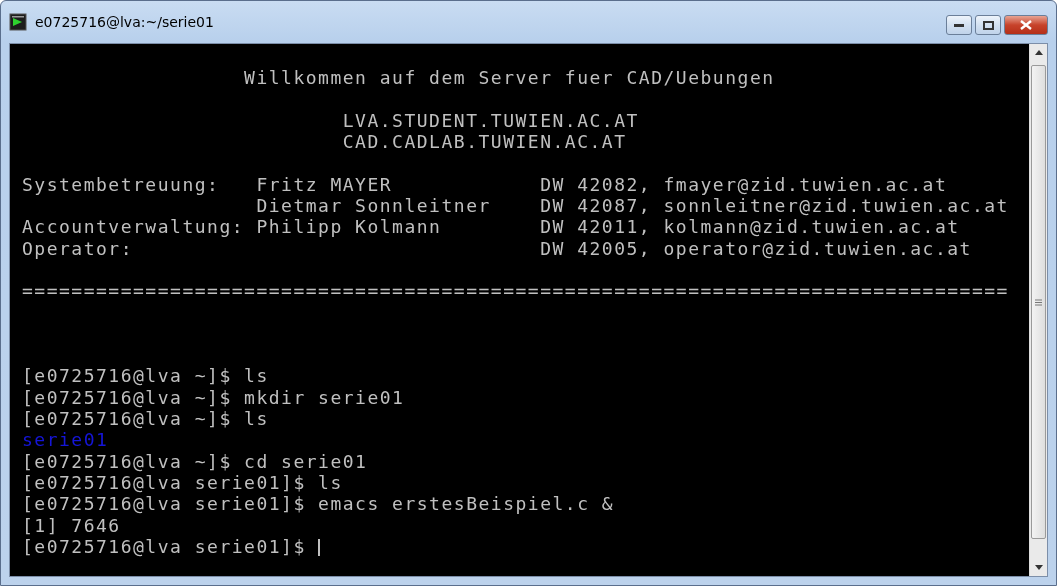 This screenshot has height=586, width=1057. Describe the element at coordinates (490, 120) in the screenshot. I see `terminal-line: LVA.STUDENT.TUWIEN.AC.AT` at that location.